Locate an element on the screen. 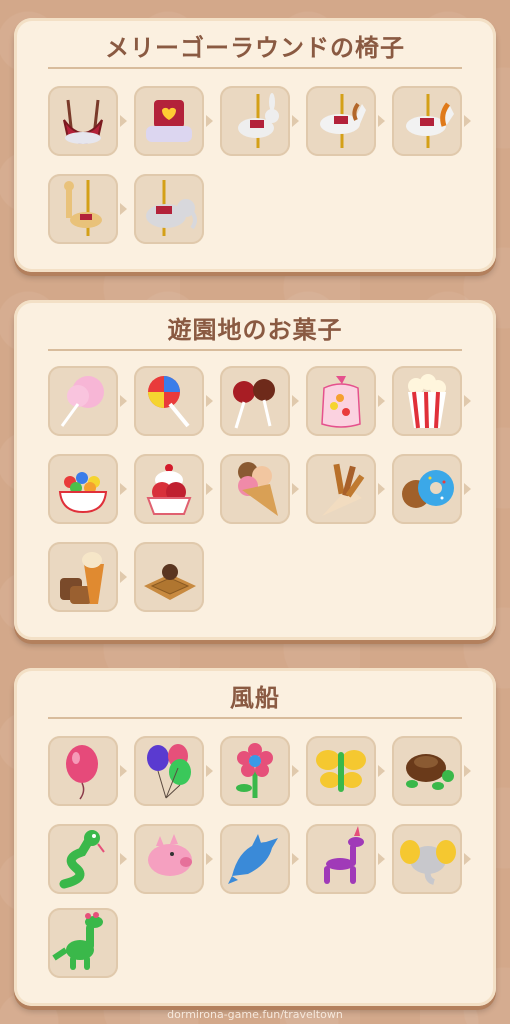 The width and height of the screenshot is (510, 1024). churros-icon is located at coordinates (341, 489).